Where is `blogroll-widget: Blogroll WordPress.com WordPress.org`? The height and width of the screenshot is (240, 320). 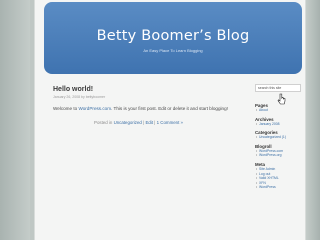
blogroll-widget: Blogroll WordPress.com WordPress.org is located at coordinates (283, 151).